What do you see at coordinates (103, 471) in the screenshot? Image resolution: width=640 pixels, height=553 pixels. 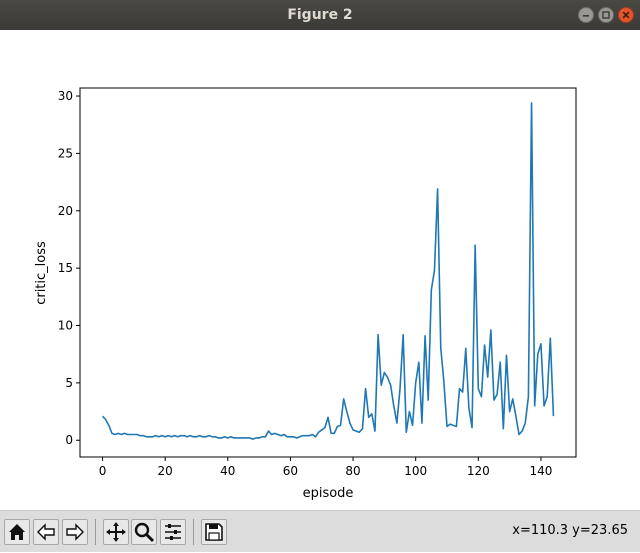 I see `x-tick-label: 0` at bounding box center [103, 471].